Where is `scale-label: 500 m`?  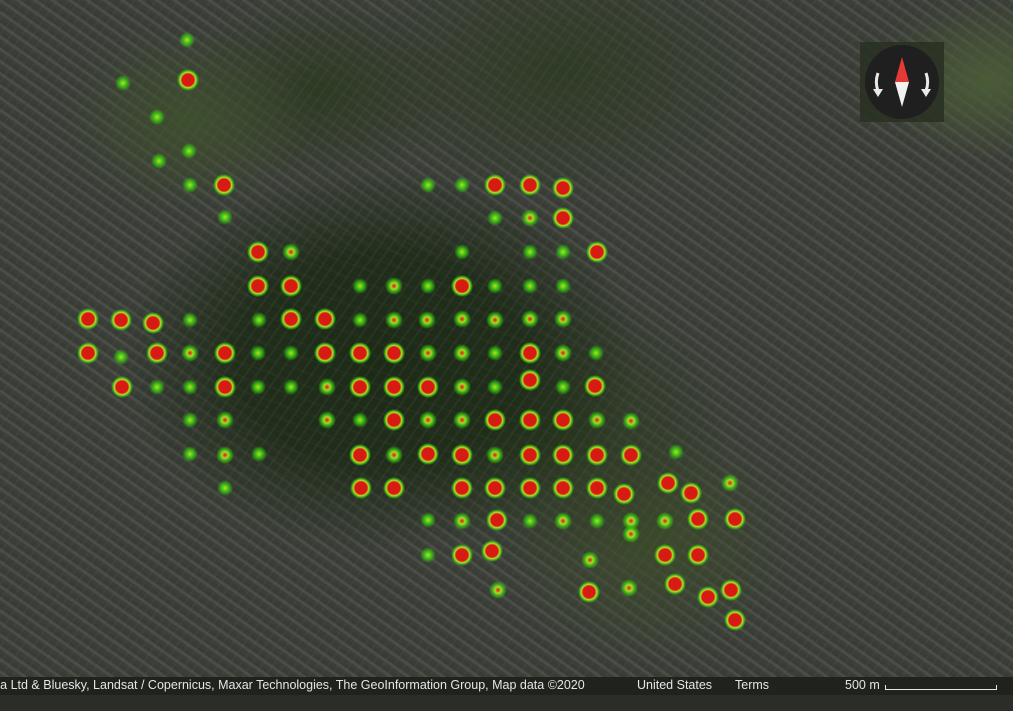
scale-label: 500 m is located at coordinates (862, 685).